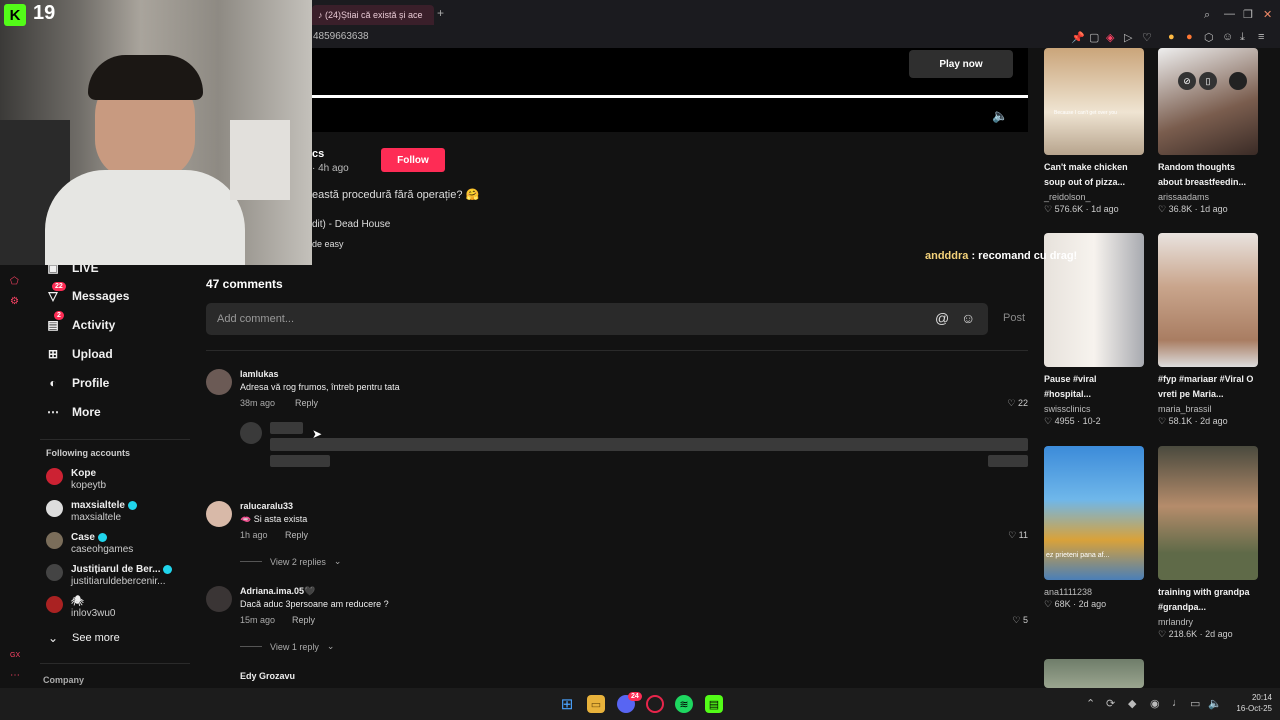  What do you see at coordinates (80, 321) in the screenshot?
I see `nav-activity: ▤ 2 Activity` at bounding box center [80, 321].